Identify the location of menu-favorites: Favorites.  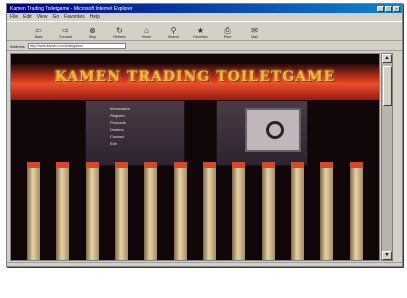
(74, 17).